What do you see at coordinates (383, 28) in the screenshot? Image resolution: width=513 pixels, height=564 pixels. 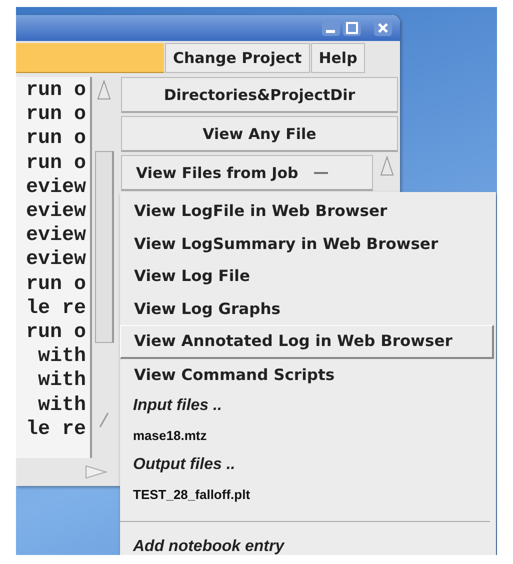 I see `close-icon` at bounding box center [383, 28].